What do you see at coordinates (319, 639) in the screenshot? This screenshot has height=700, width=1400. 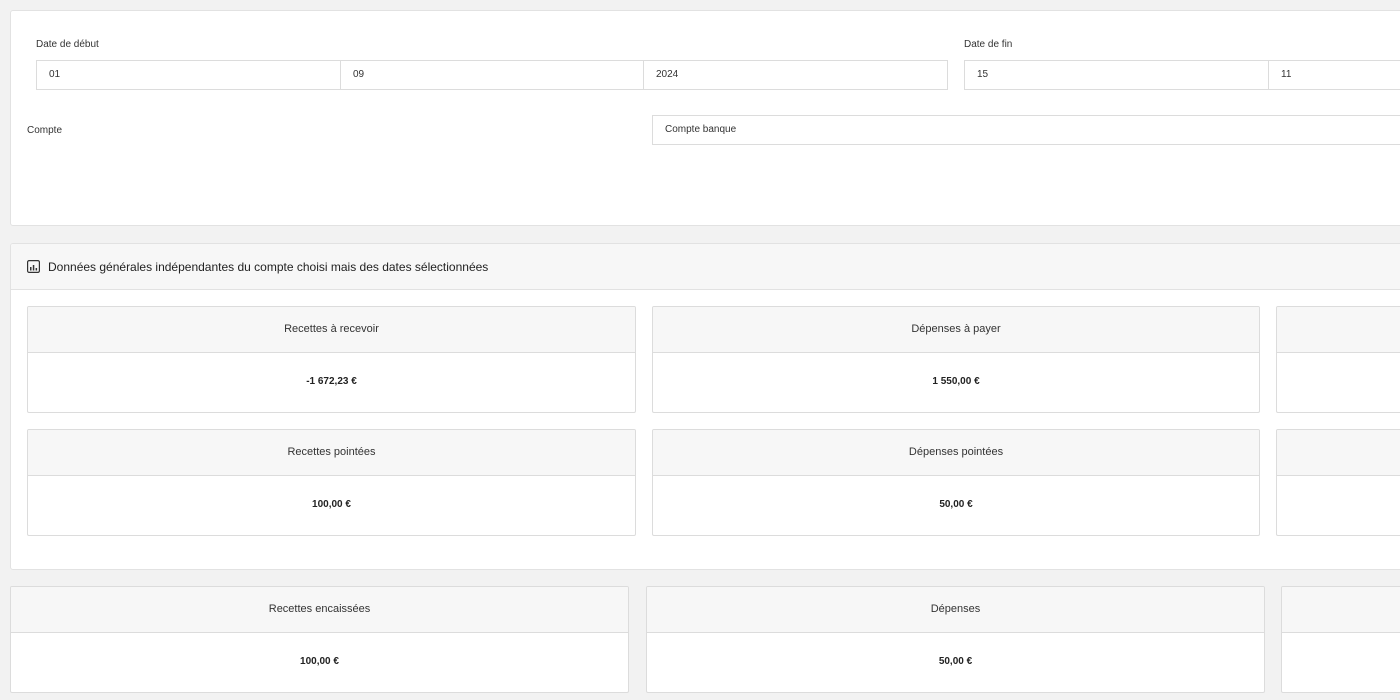 I see `stat-card-recettes-encaissees: Recettes encaissées 100,00 €` at bounding box center [319, 639].